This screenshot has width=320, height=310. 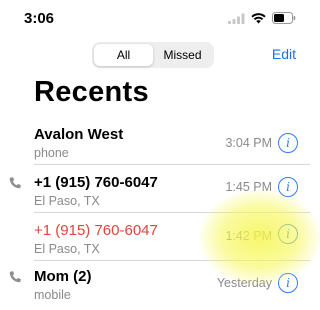 I want to click on call-time: 3:04 PM, so click(x=248, y=143).